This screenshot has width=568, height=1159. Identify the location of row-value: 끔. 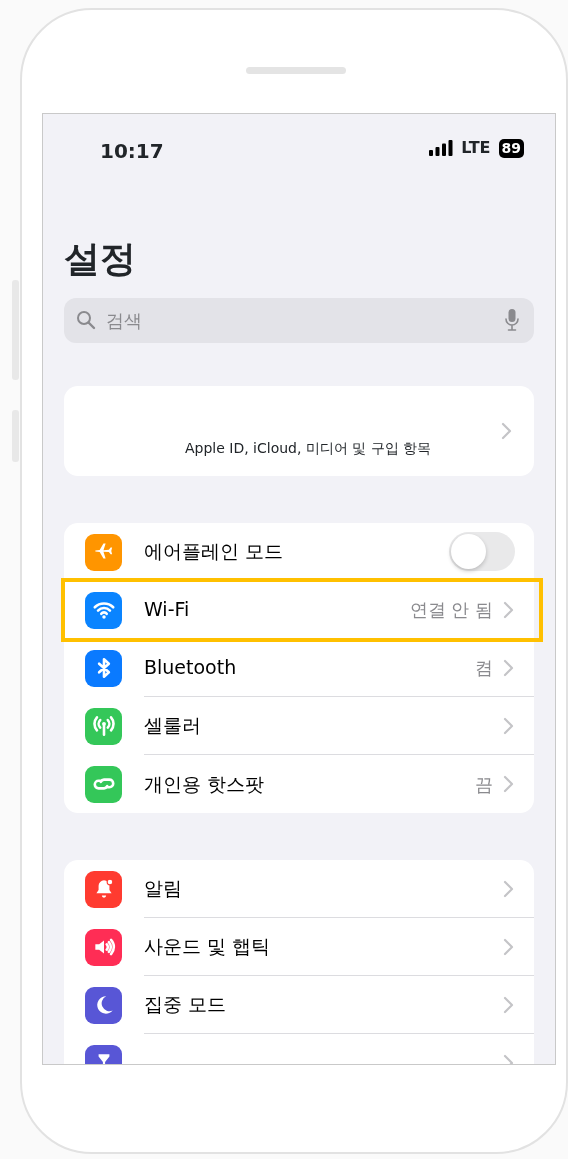
(484, 784).